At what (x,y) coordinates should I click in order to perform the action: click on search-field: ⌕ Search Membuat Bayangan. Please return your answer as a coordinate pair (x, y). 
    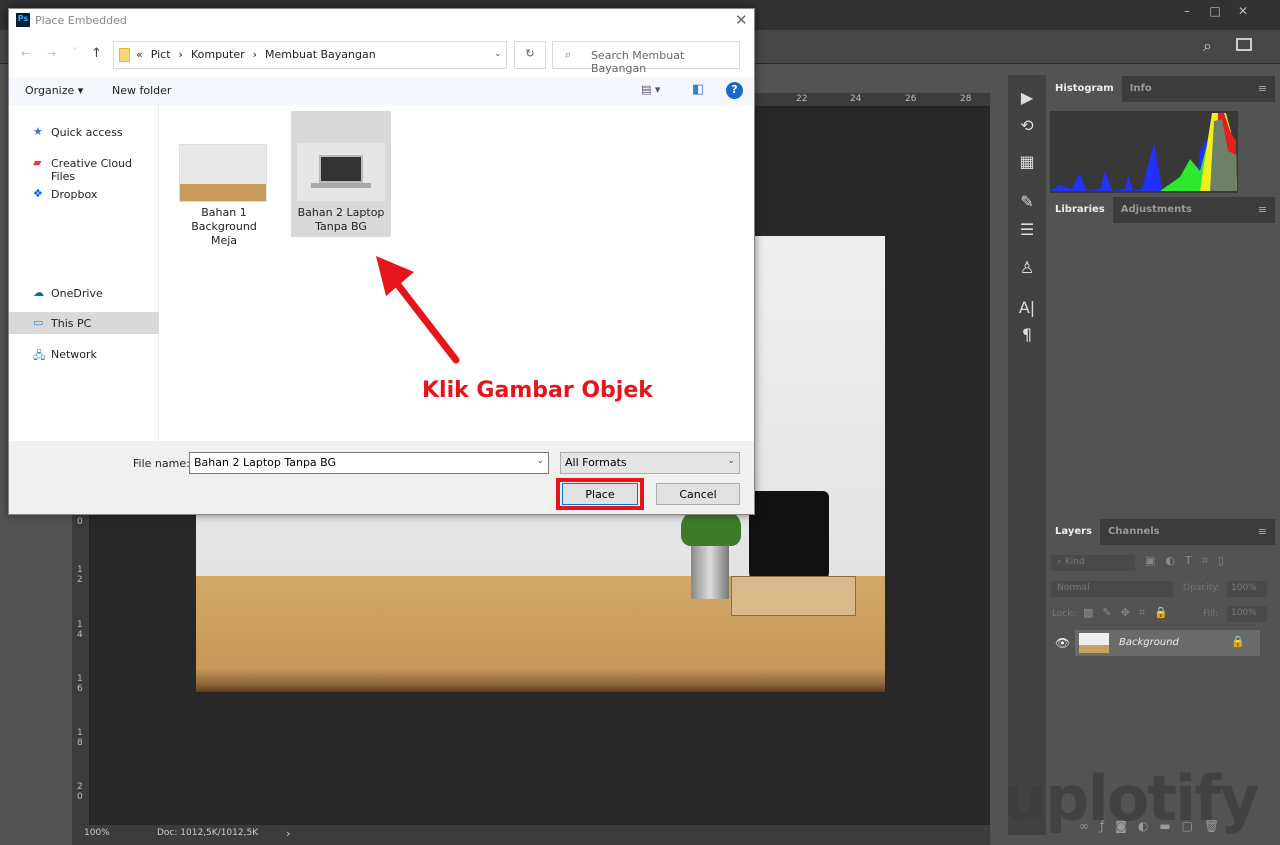
    Looking at the image, I should click on (646, 58).